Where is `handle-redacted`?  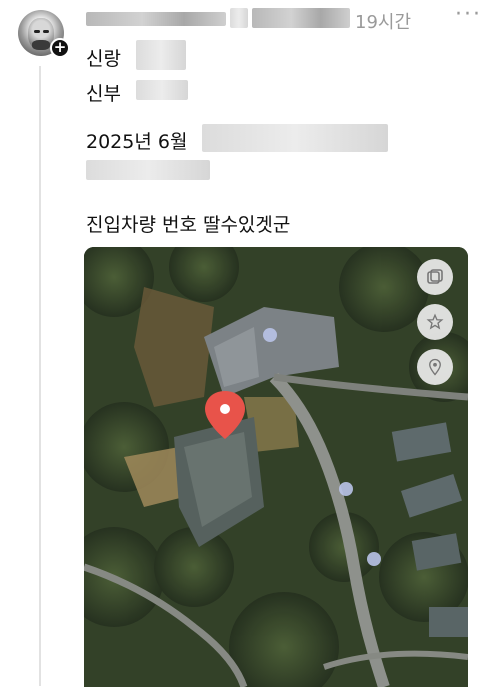 handle-redacted is located at coordinates (301, 18).